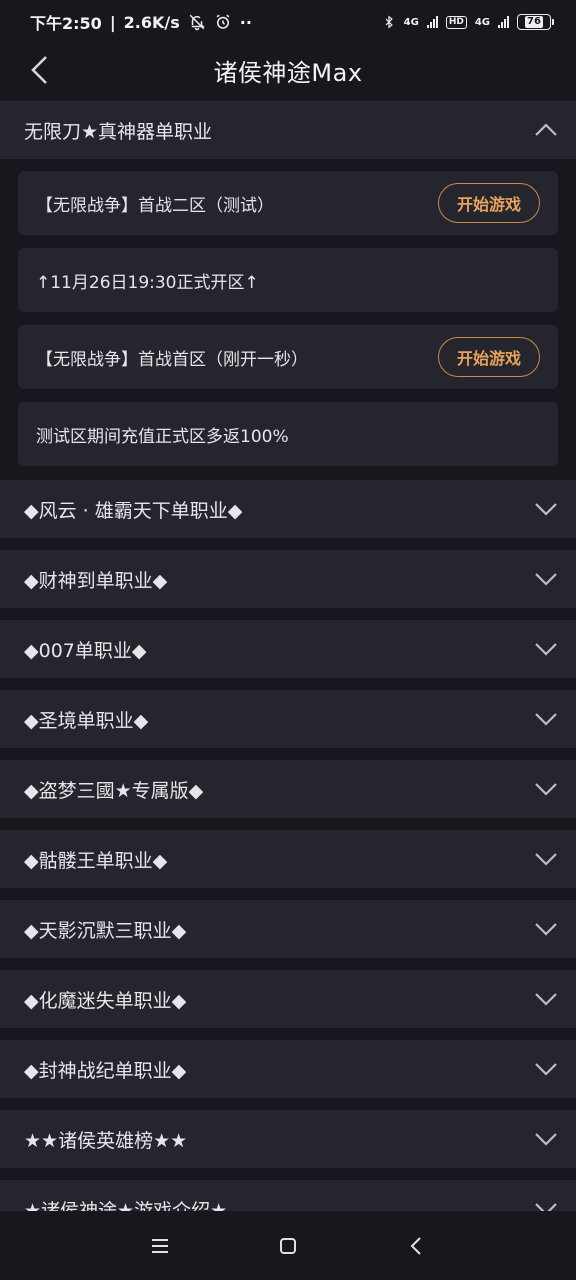 The image size is (576, 1280). What do you see at coordinates (288, 1069) in the screenshot?
I see `section-header: ◆封神战纪单职业◆` at bounding box center [288, 1069].